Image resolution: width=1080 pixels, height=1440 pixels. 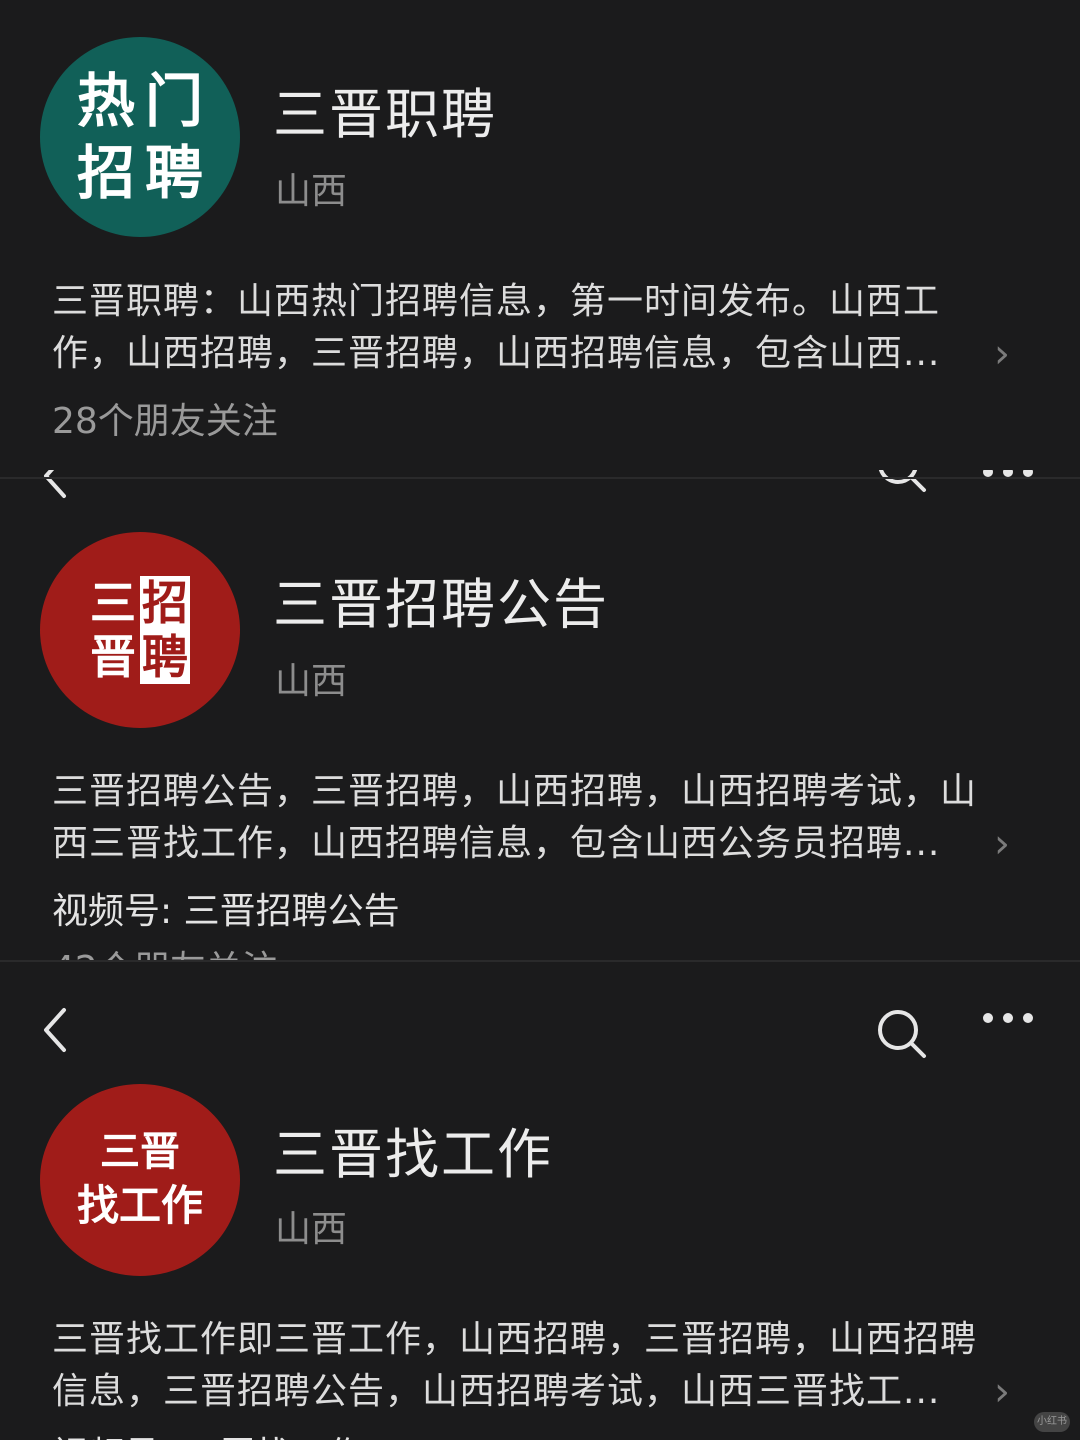 I want to click on avatar-char: 三, so click(x=113, y=603).